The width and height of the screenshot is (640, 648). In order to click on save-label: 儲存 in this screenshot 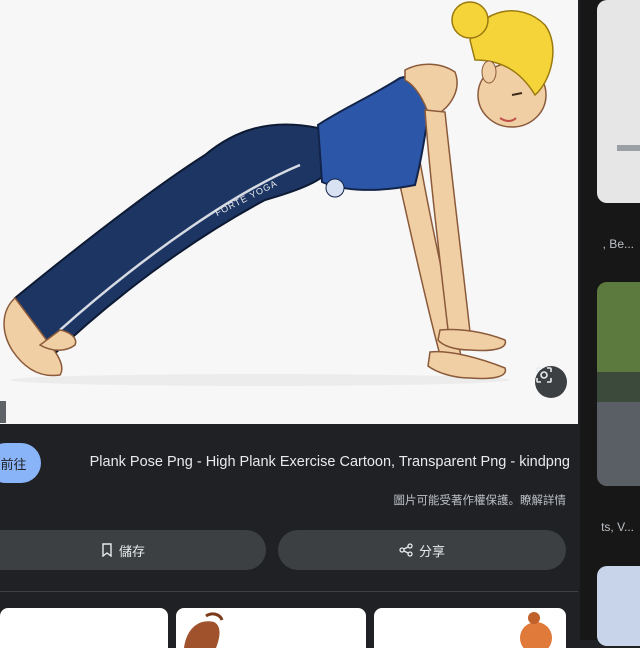, I will do `click(131, 551)`.